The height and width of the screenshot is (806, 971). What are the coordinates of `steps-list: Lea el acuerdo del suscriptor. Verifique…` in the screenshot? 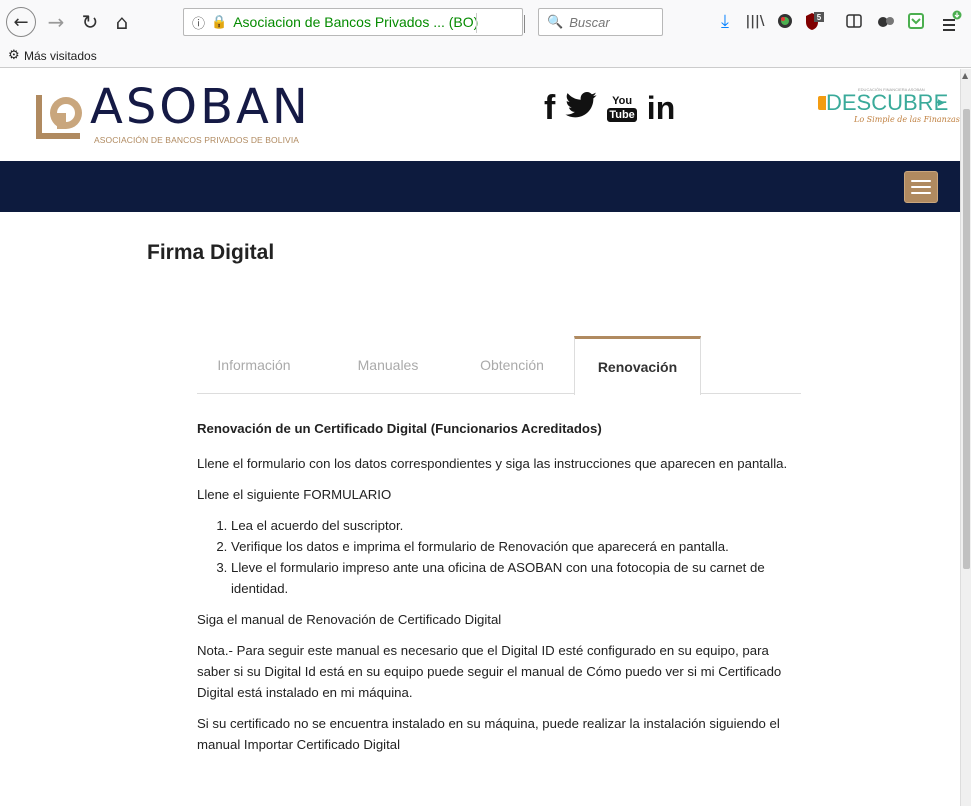 It's located at (516, 557).